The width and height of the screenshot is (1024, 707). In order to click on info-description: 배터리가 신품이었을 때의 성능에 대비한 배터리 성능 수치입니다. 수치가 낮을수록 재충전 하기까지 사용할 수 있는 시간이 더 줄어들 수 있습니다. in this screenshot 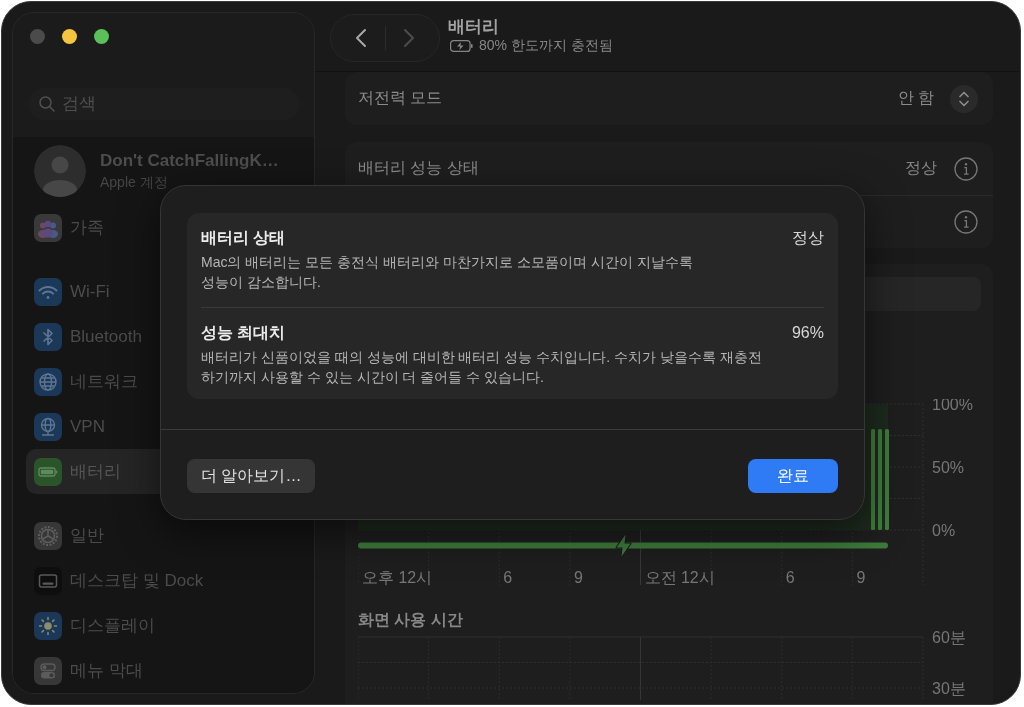, I will do `click(482, 367)`.